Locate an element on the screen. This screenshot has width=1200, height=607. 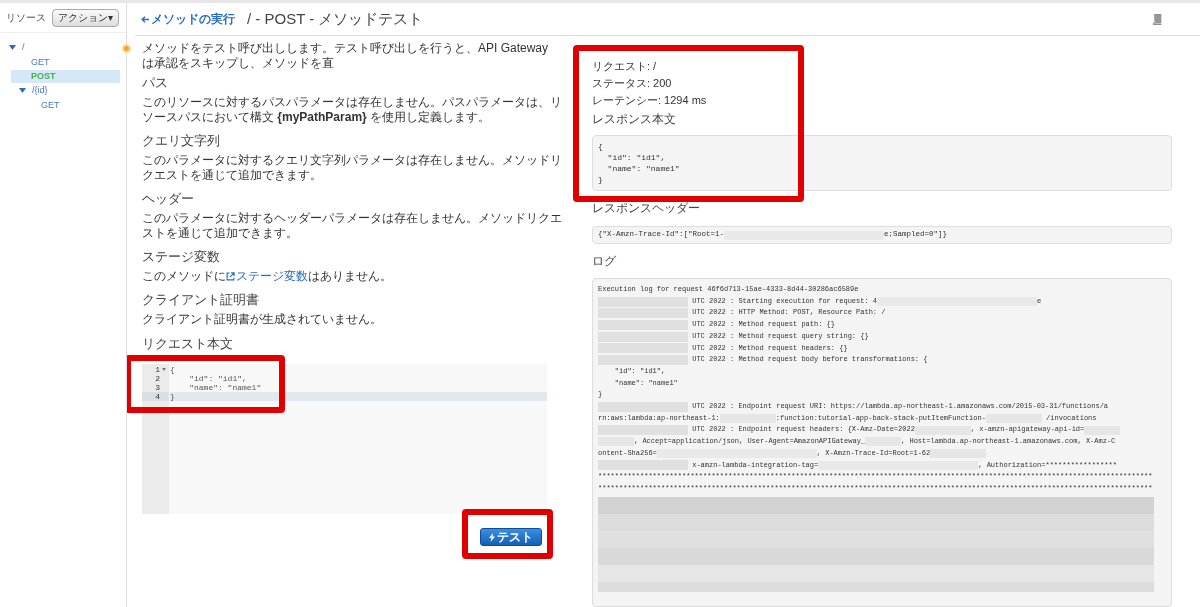
section-heading: クエリ文字列 is located at coordinates (181, 141).